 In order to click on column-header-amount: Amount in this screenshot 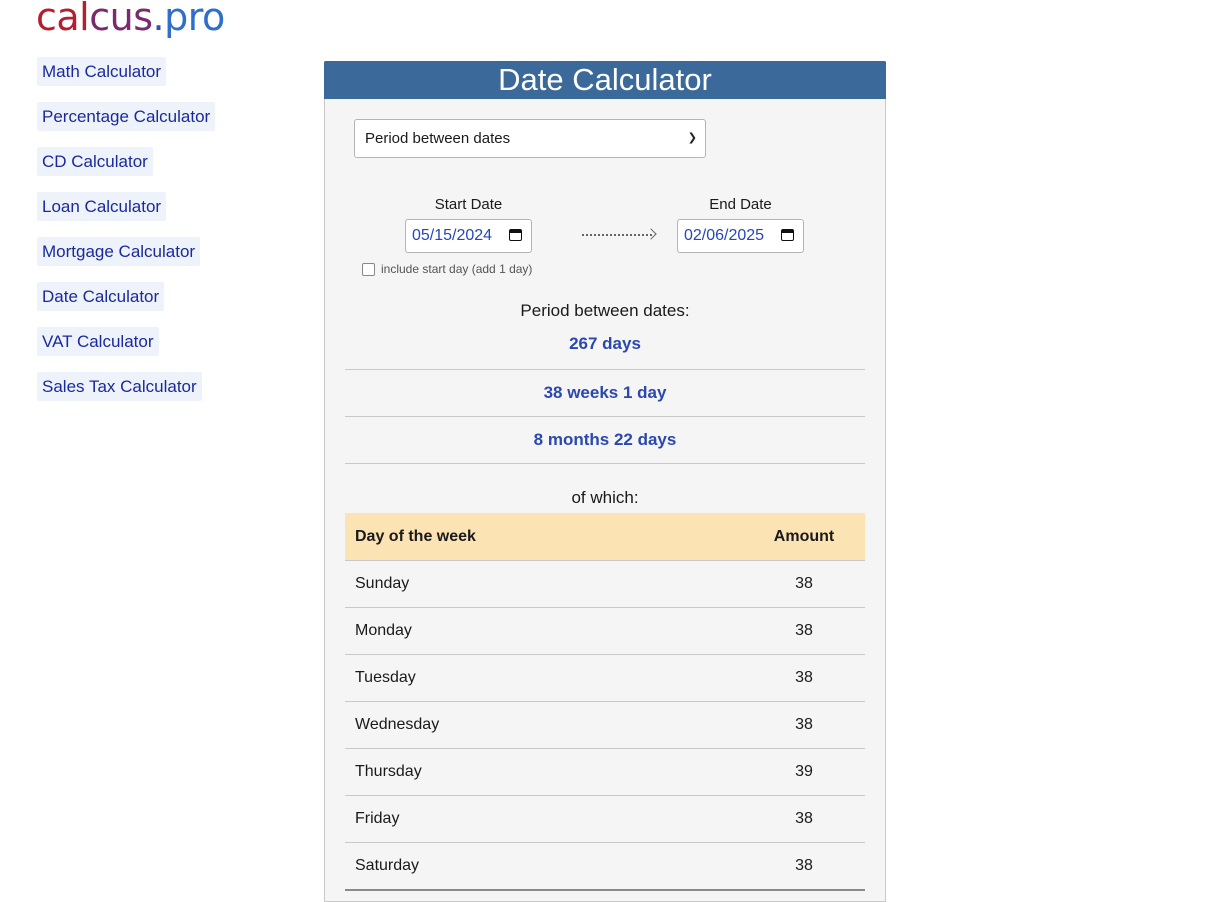, I will do `click(804, 537)`.